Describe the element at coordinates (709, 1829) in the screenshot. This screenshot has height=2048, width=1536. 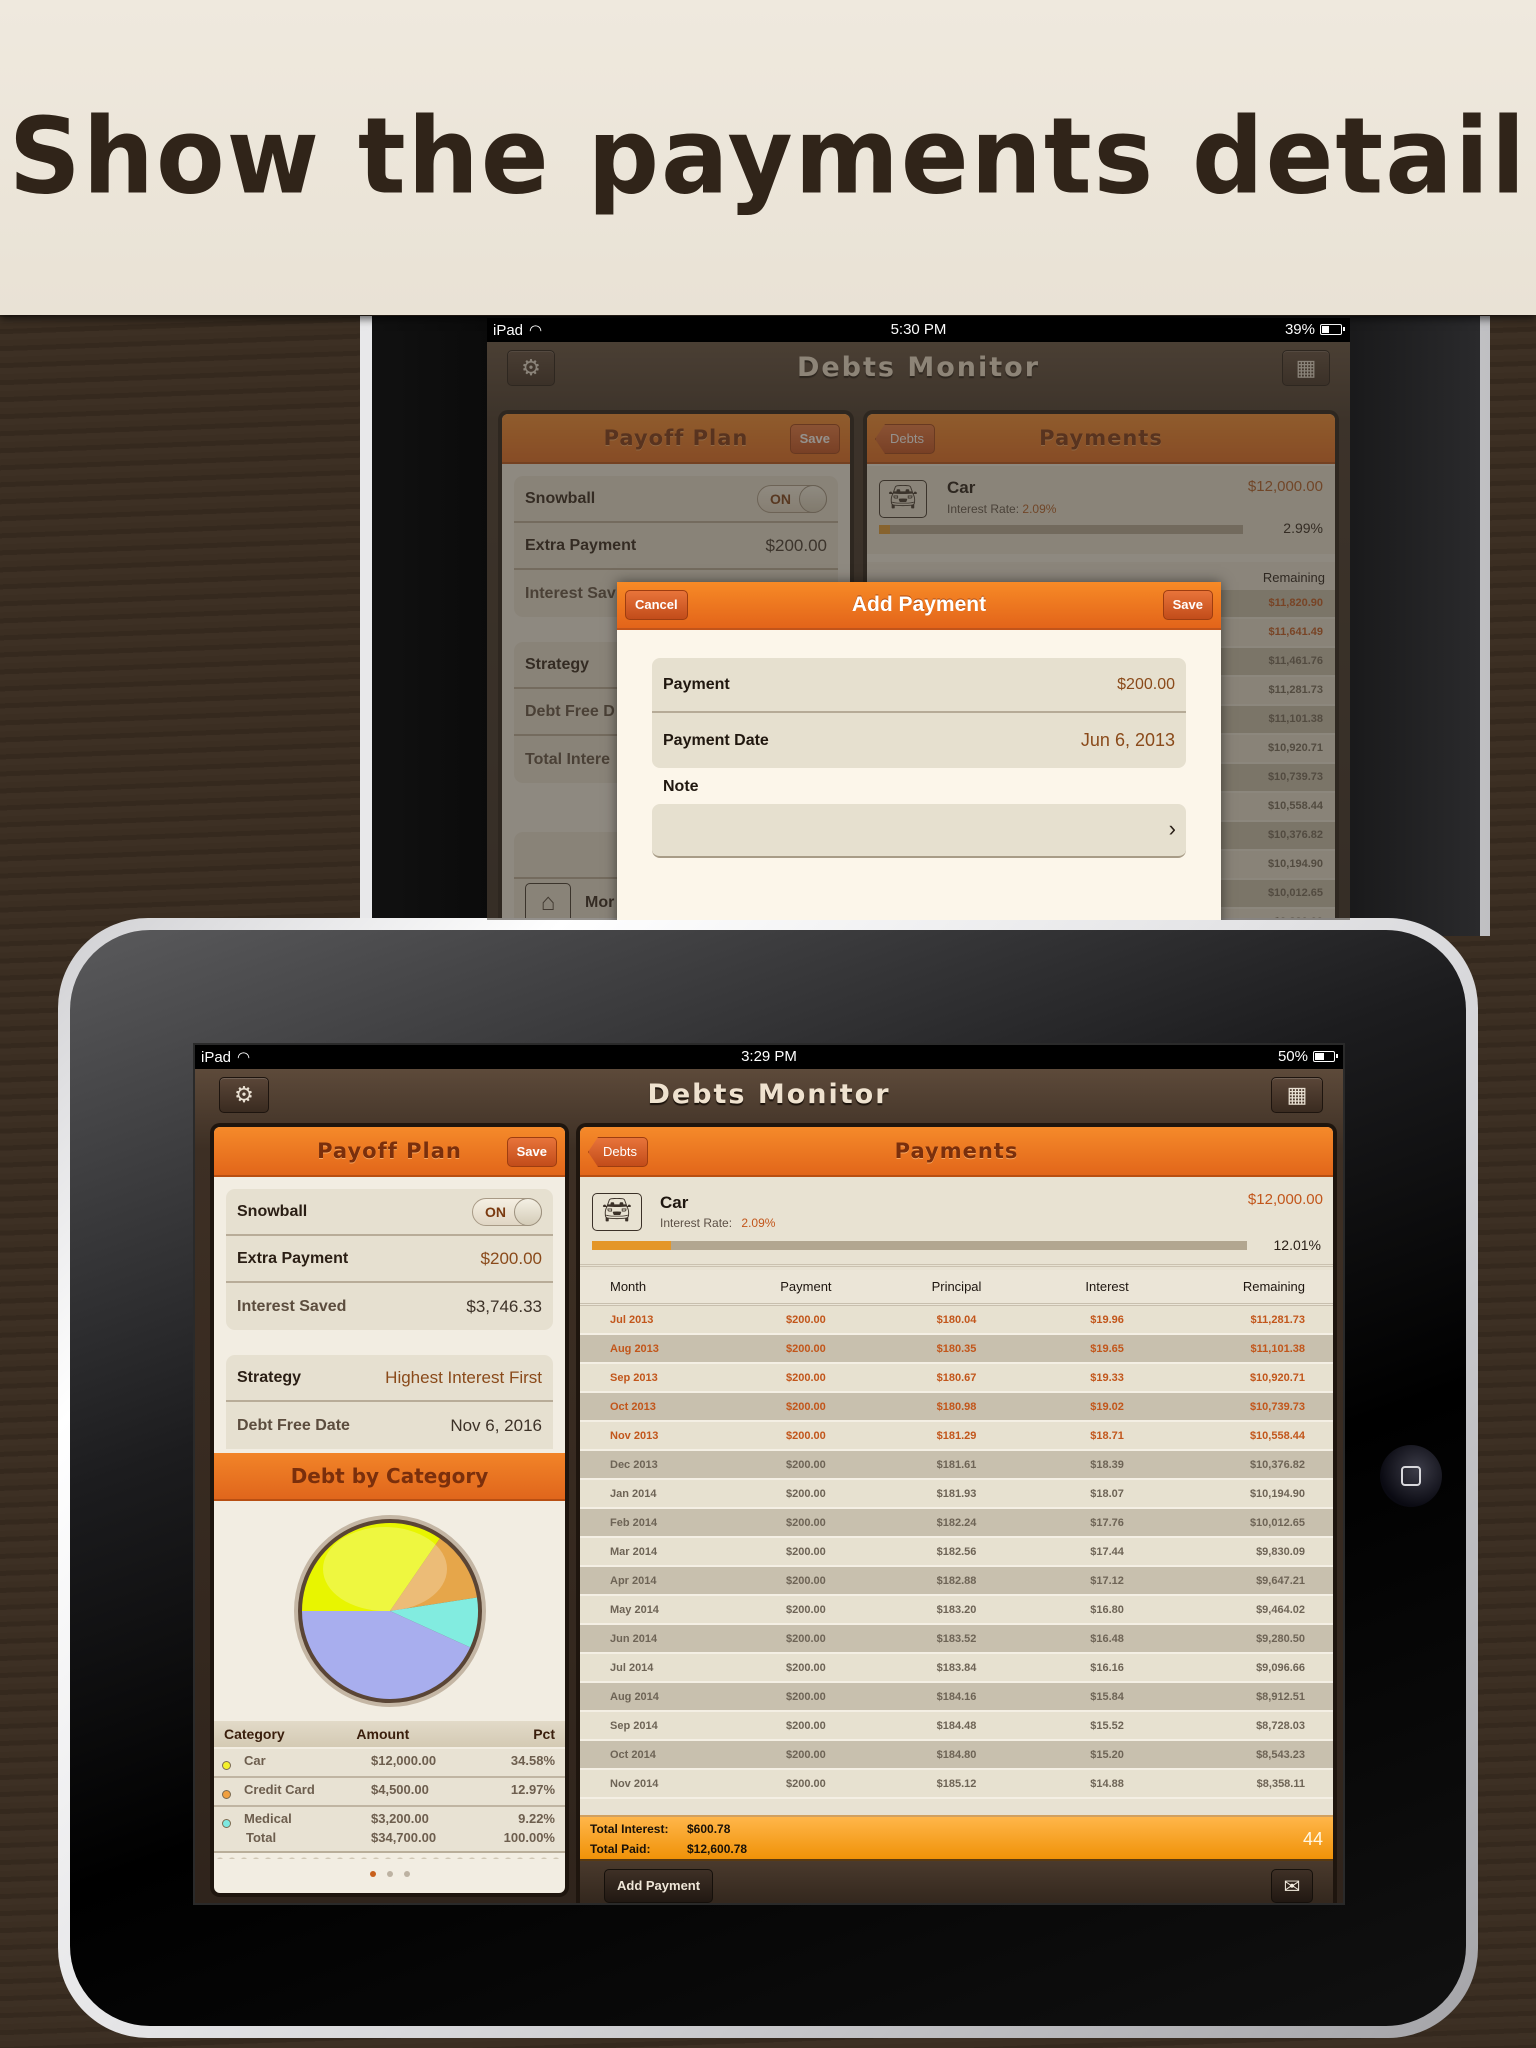
I see `total-interest-value: $600.78` at that location.